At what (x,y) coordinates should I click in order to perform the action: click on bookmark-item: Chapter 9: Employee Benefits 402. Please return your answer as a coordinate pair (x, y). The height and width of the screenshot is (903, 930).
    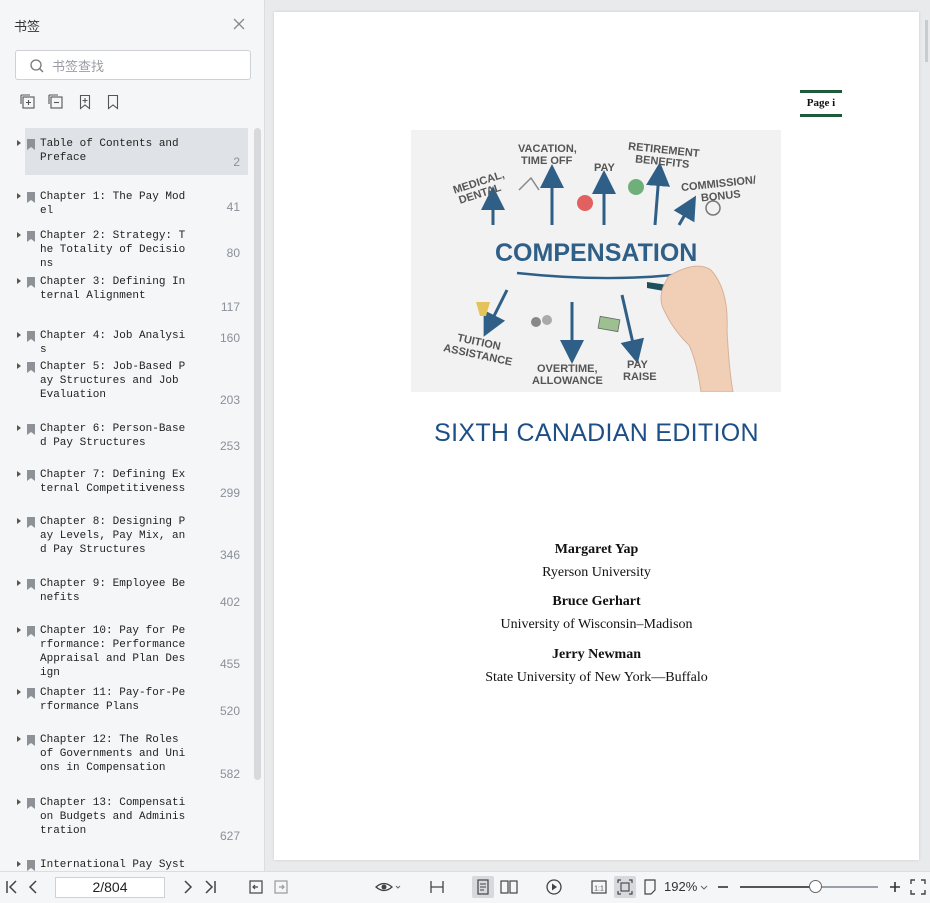
    Looking at the image, I should click on (124, 591).